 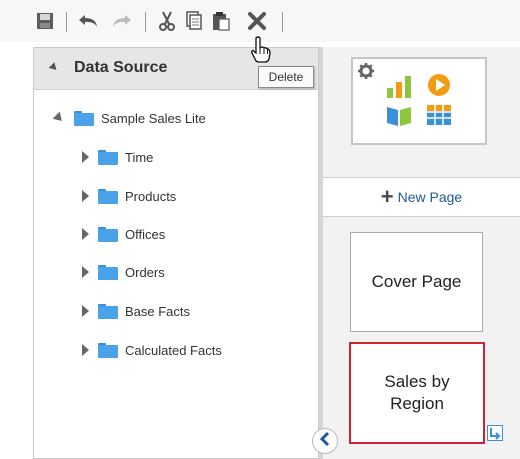 I want to click on tree-item-label: Offices, so click(x=145, y=234).